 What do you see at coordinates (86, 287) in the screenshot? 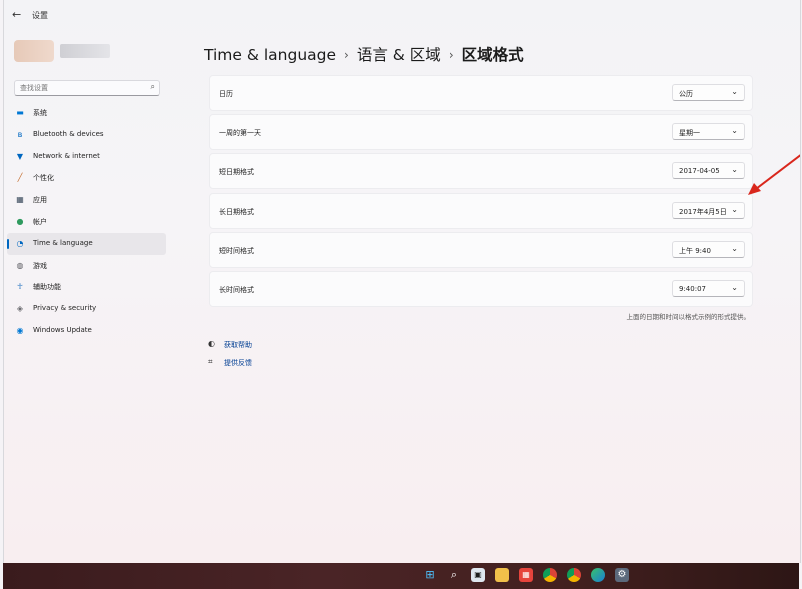
I see `sidebar-item-accessibility: ☥ 辅助功能` at bounding box center [86, 287].